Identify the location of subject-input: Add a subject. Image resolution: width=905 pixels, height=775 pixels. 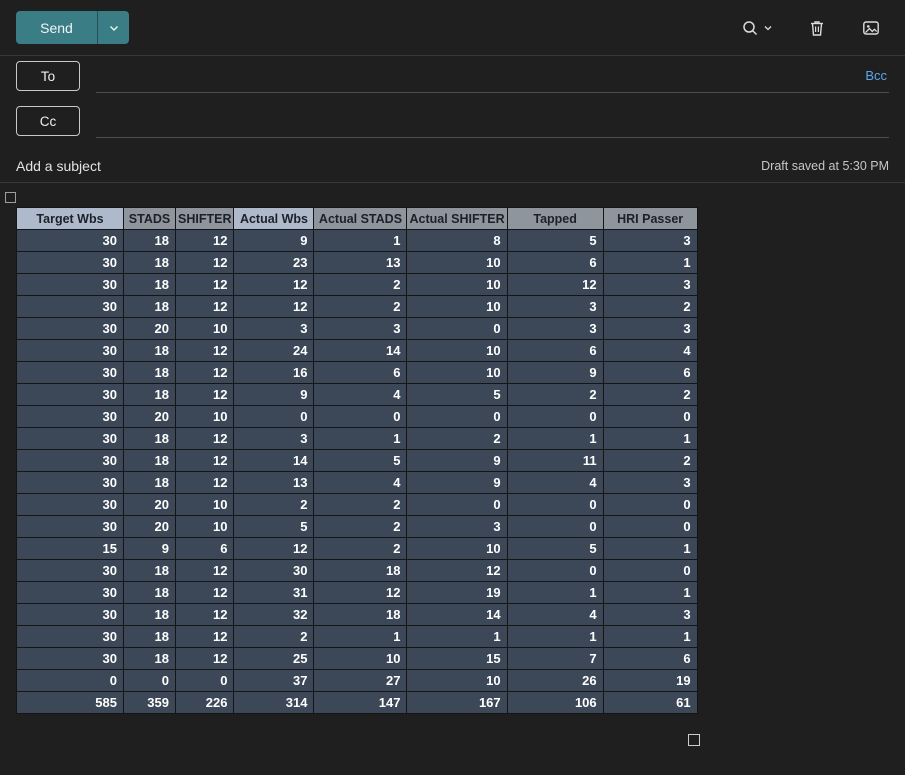
(388, 166).